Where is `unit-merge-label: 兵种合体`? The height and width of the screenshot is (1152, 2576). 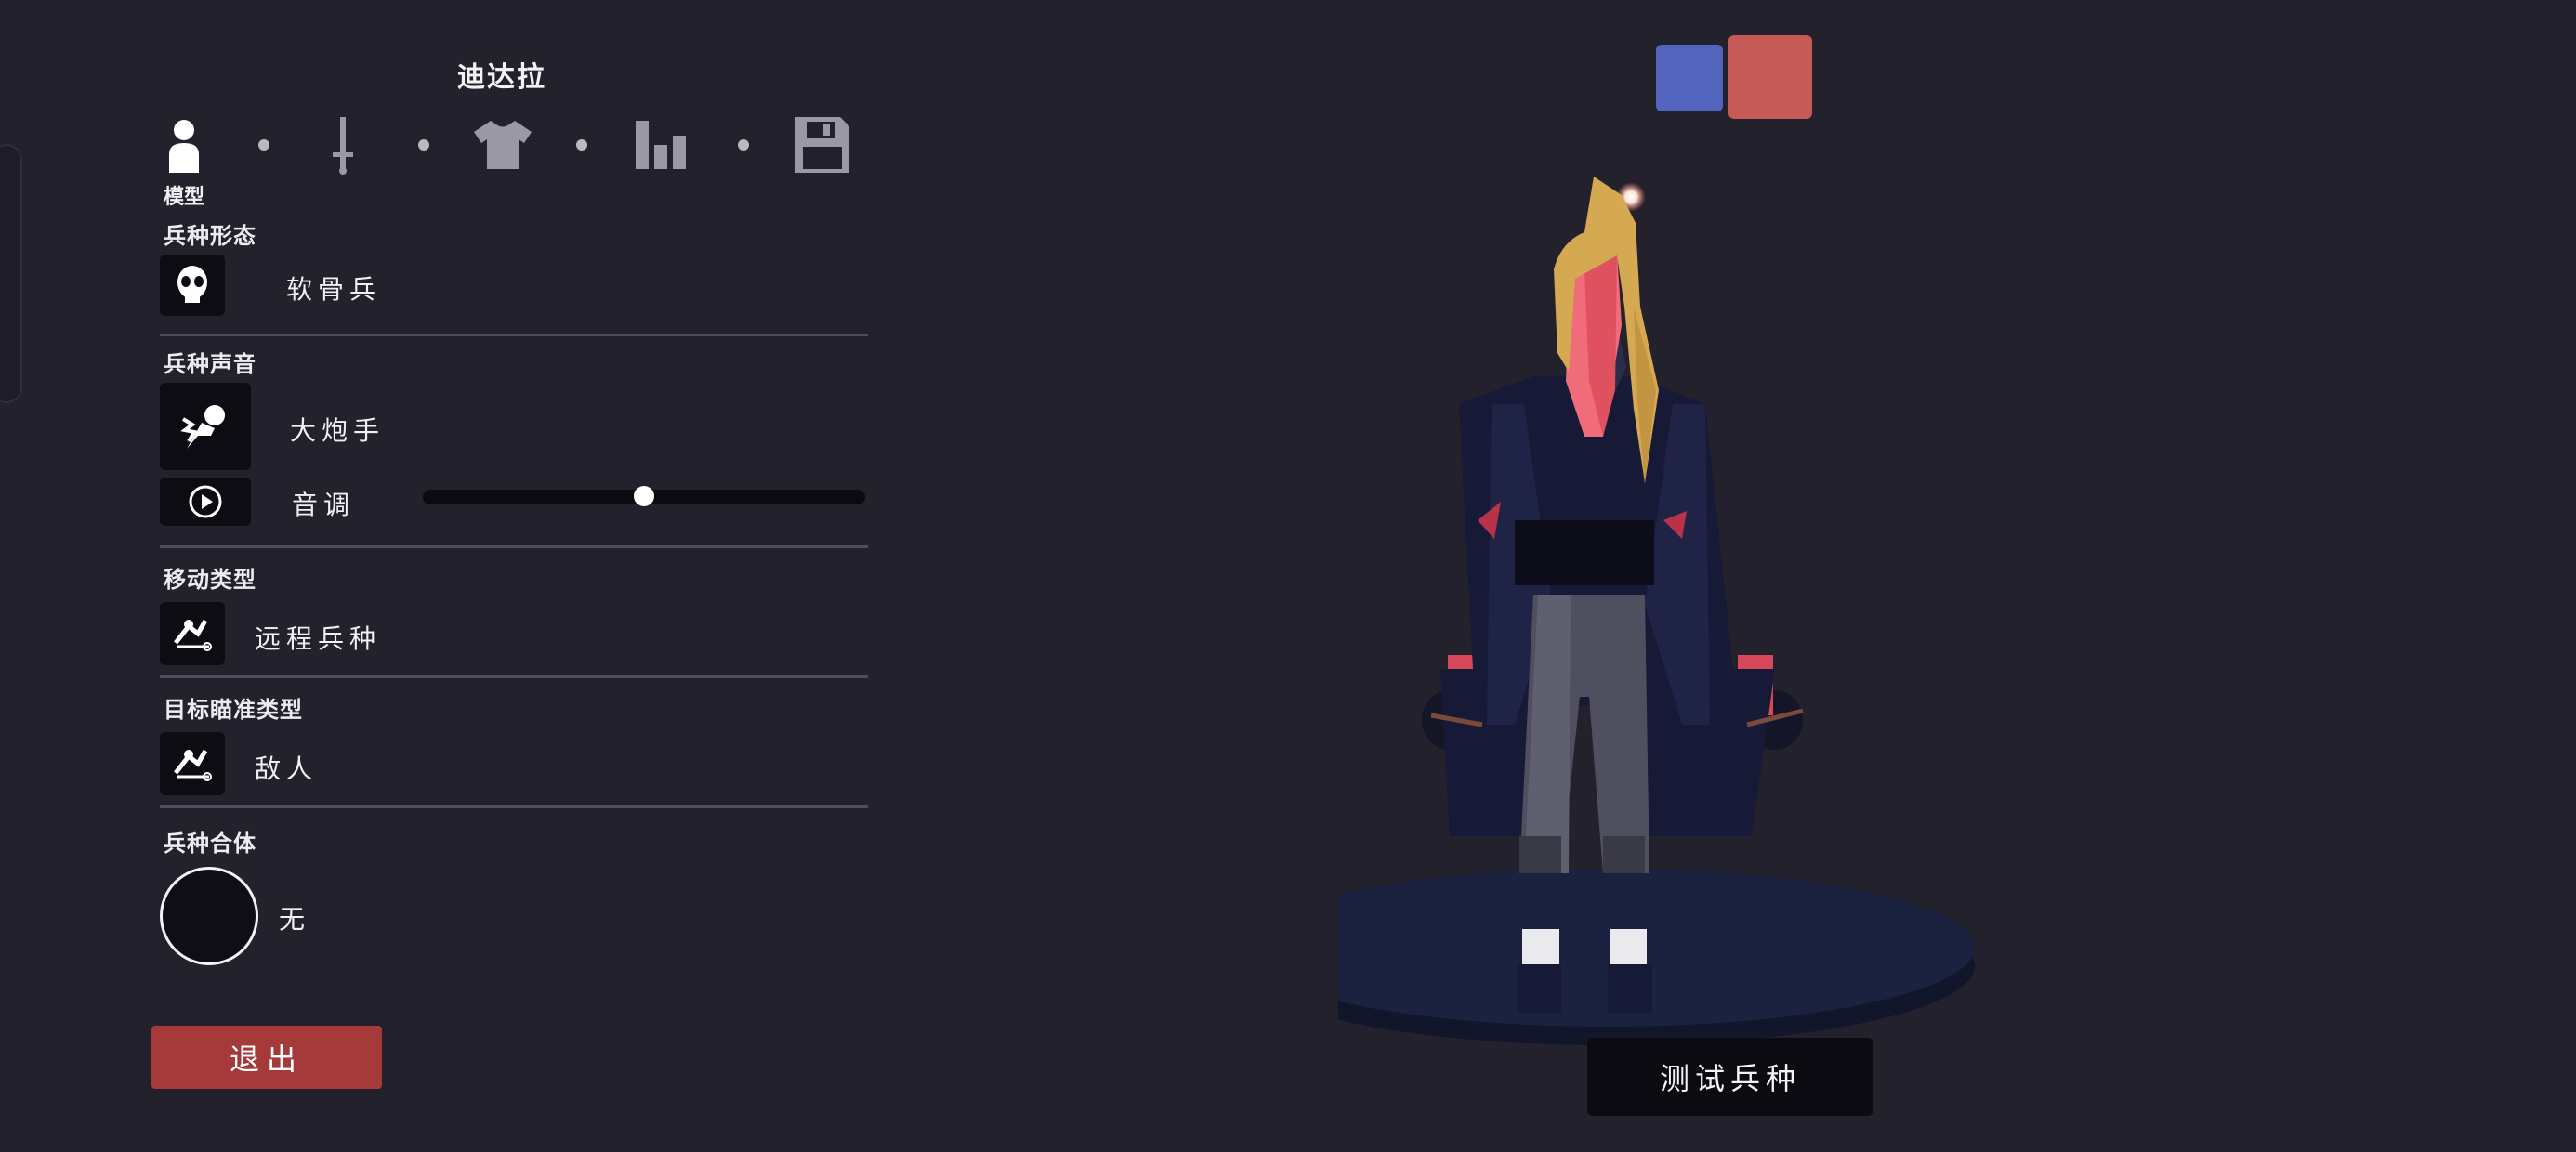 unit-merge-label: 兵种合体 is located at coordinates (210, 844).